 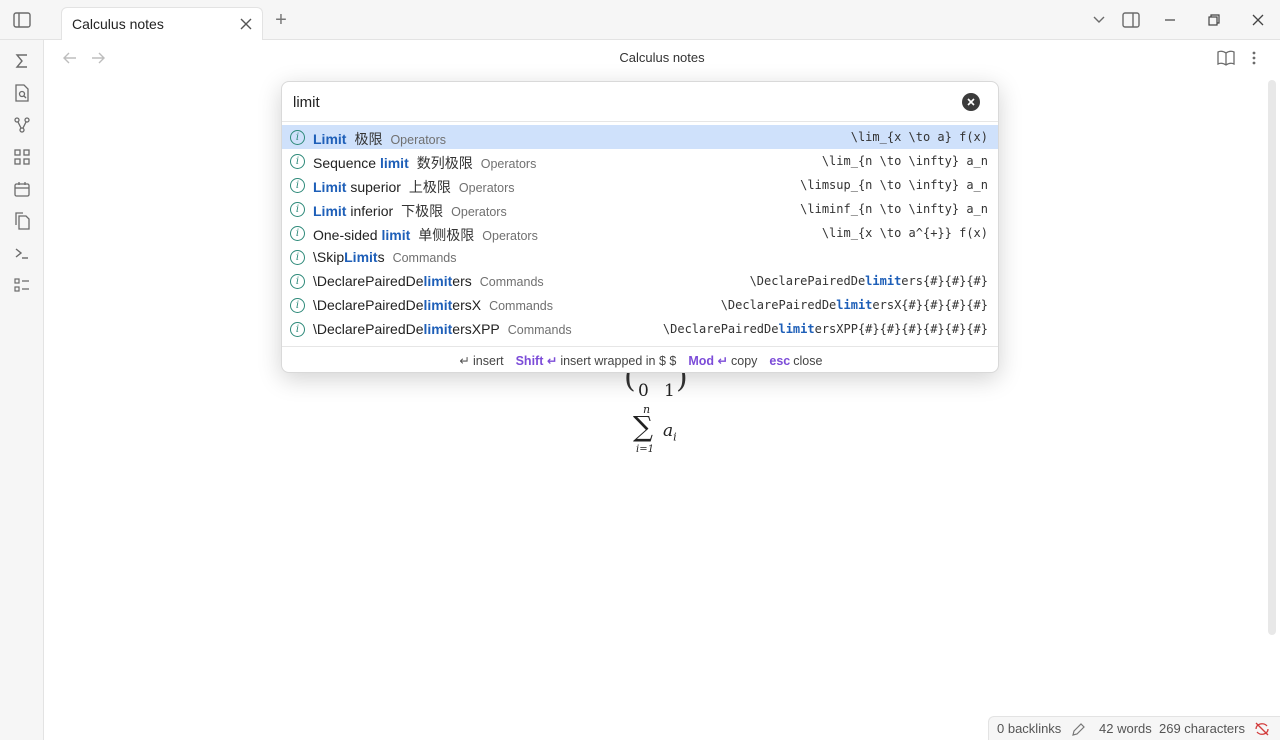 I want to click on right-sidebar-icon, so click(x=1131, y=20).